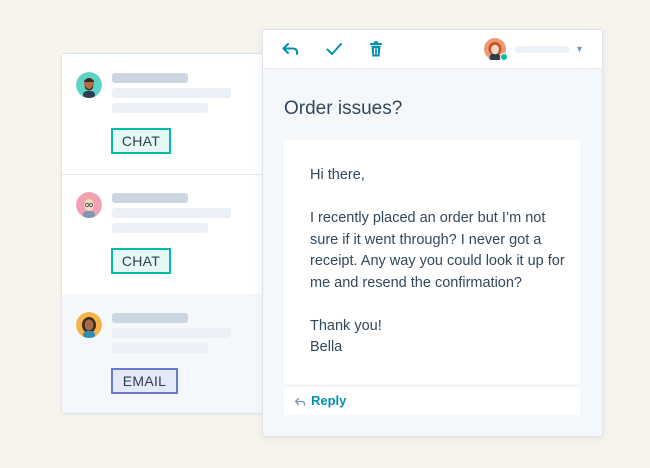 The width and height of the screenshot is (650, 468). I want to click on message-toolbar: ▼, so click(432, 49).